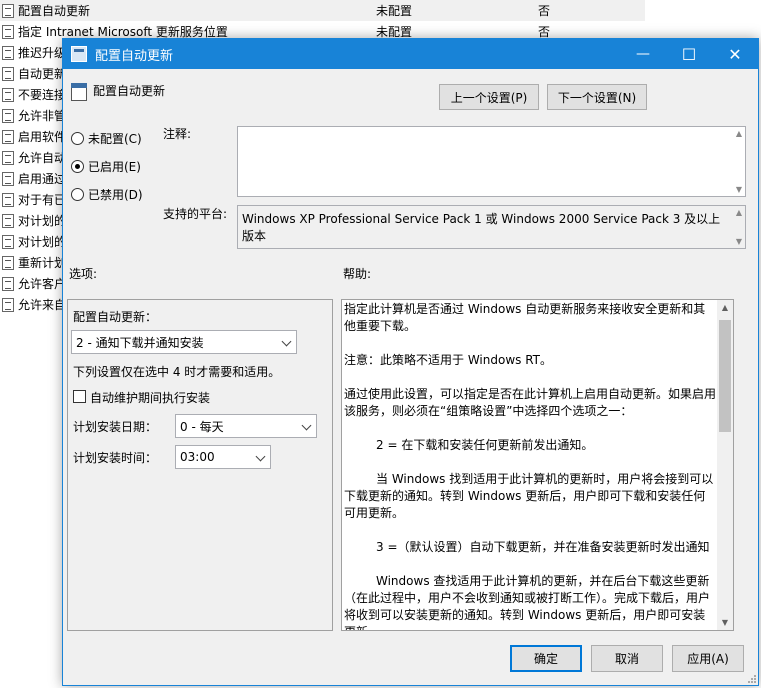  I want to click on supported-platform-label: 支持的平台:, so click(195, 214).